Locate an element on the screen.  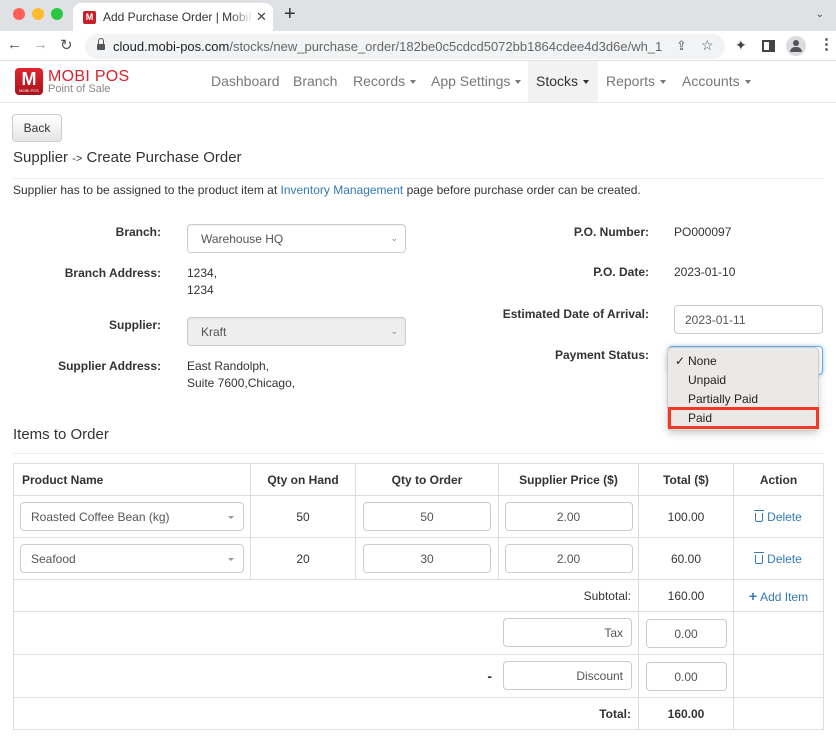
mobipos-logo-icon: M MOBI POS is located at coordinates (29, 81).